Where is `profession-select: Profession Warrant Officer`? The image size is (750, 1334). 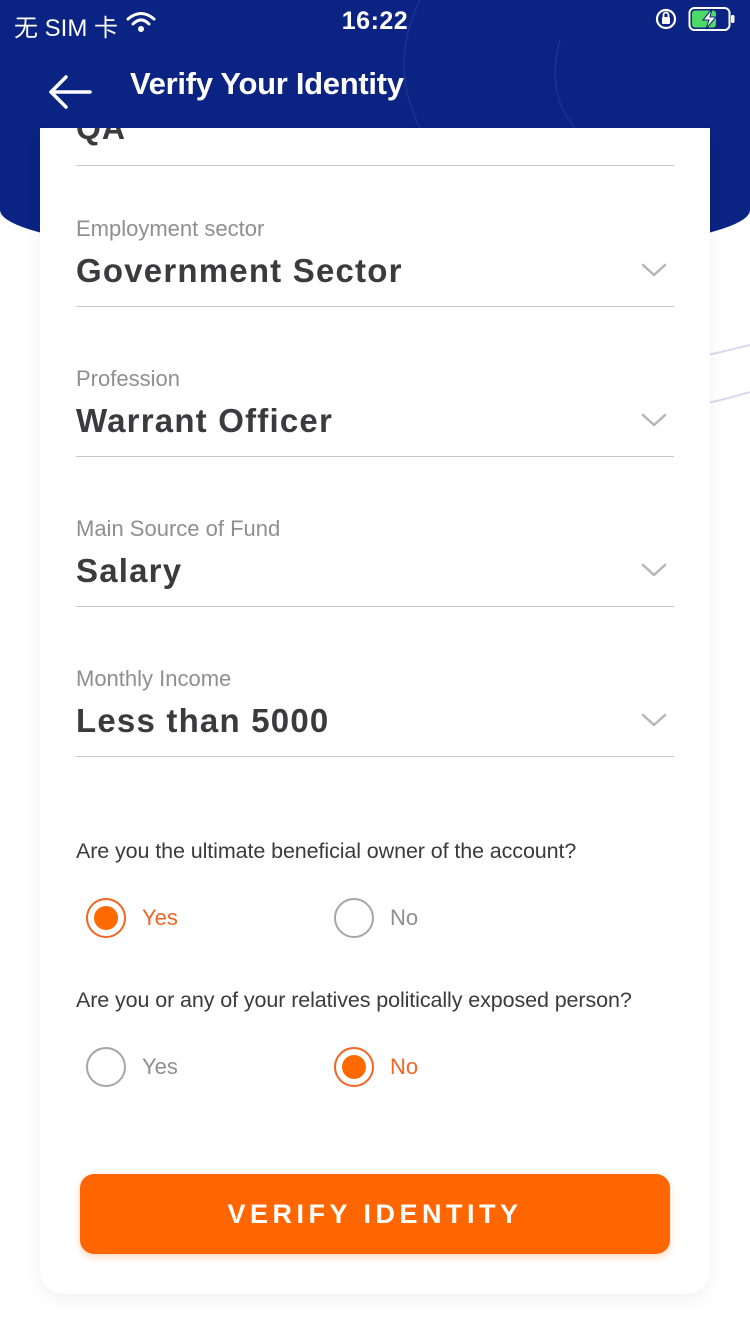 profession-select: Profession Warrant Officer is located at coordinates (375, 441).